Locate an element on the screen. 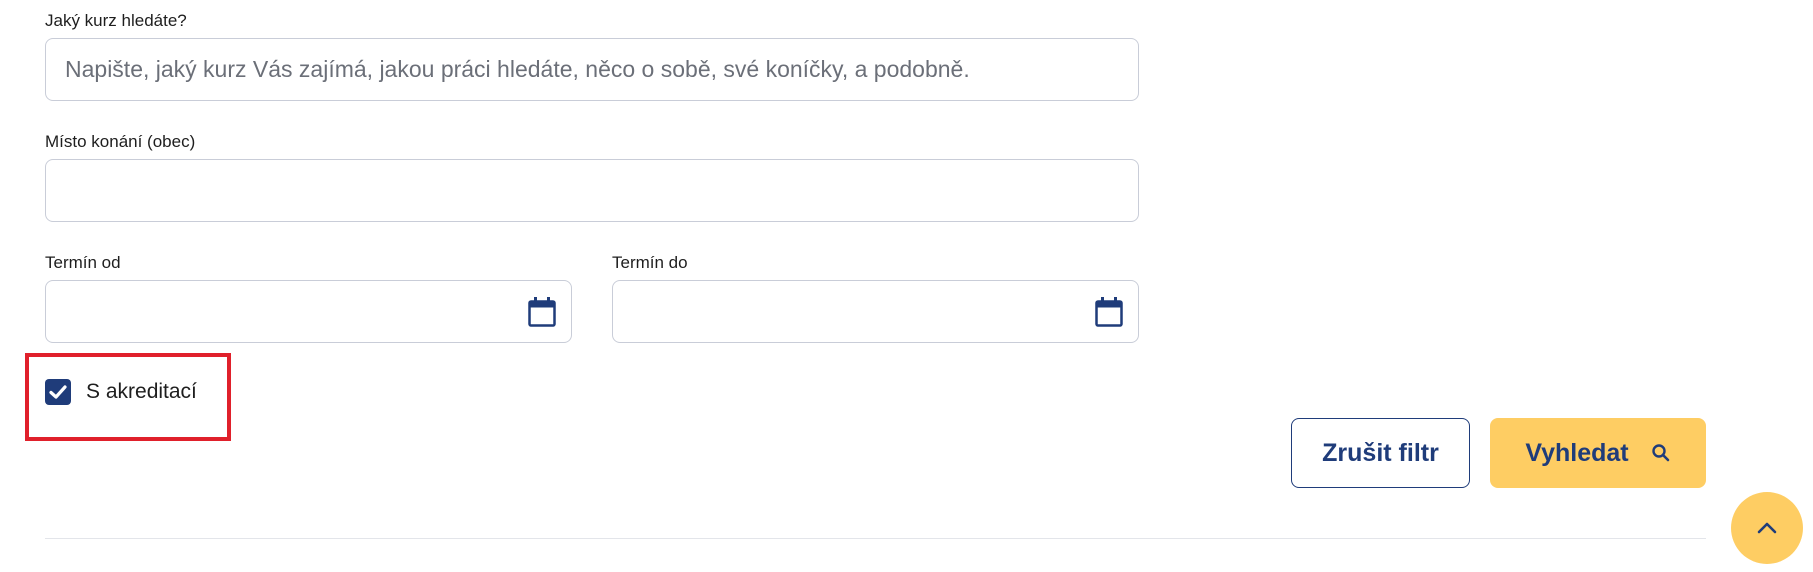 Image resolution: width=1813 pixels, height=572 pixels. clear-filter-label: Zrušit filtr is located at coordinates (1380, 452).